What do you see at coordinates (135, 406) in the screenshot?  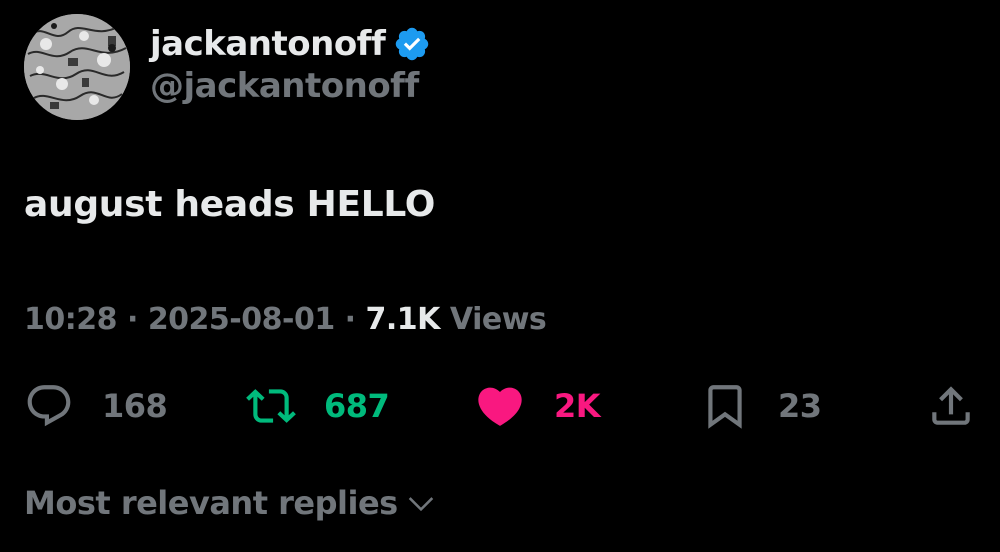 I see `reply-count: 168` at bounding box center [135, 406].